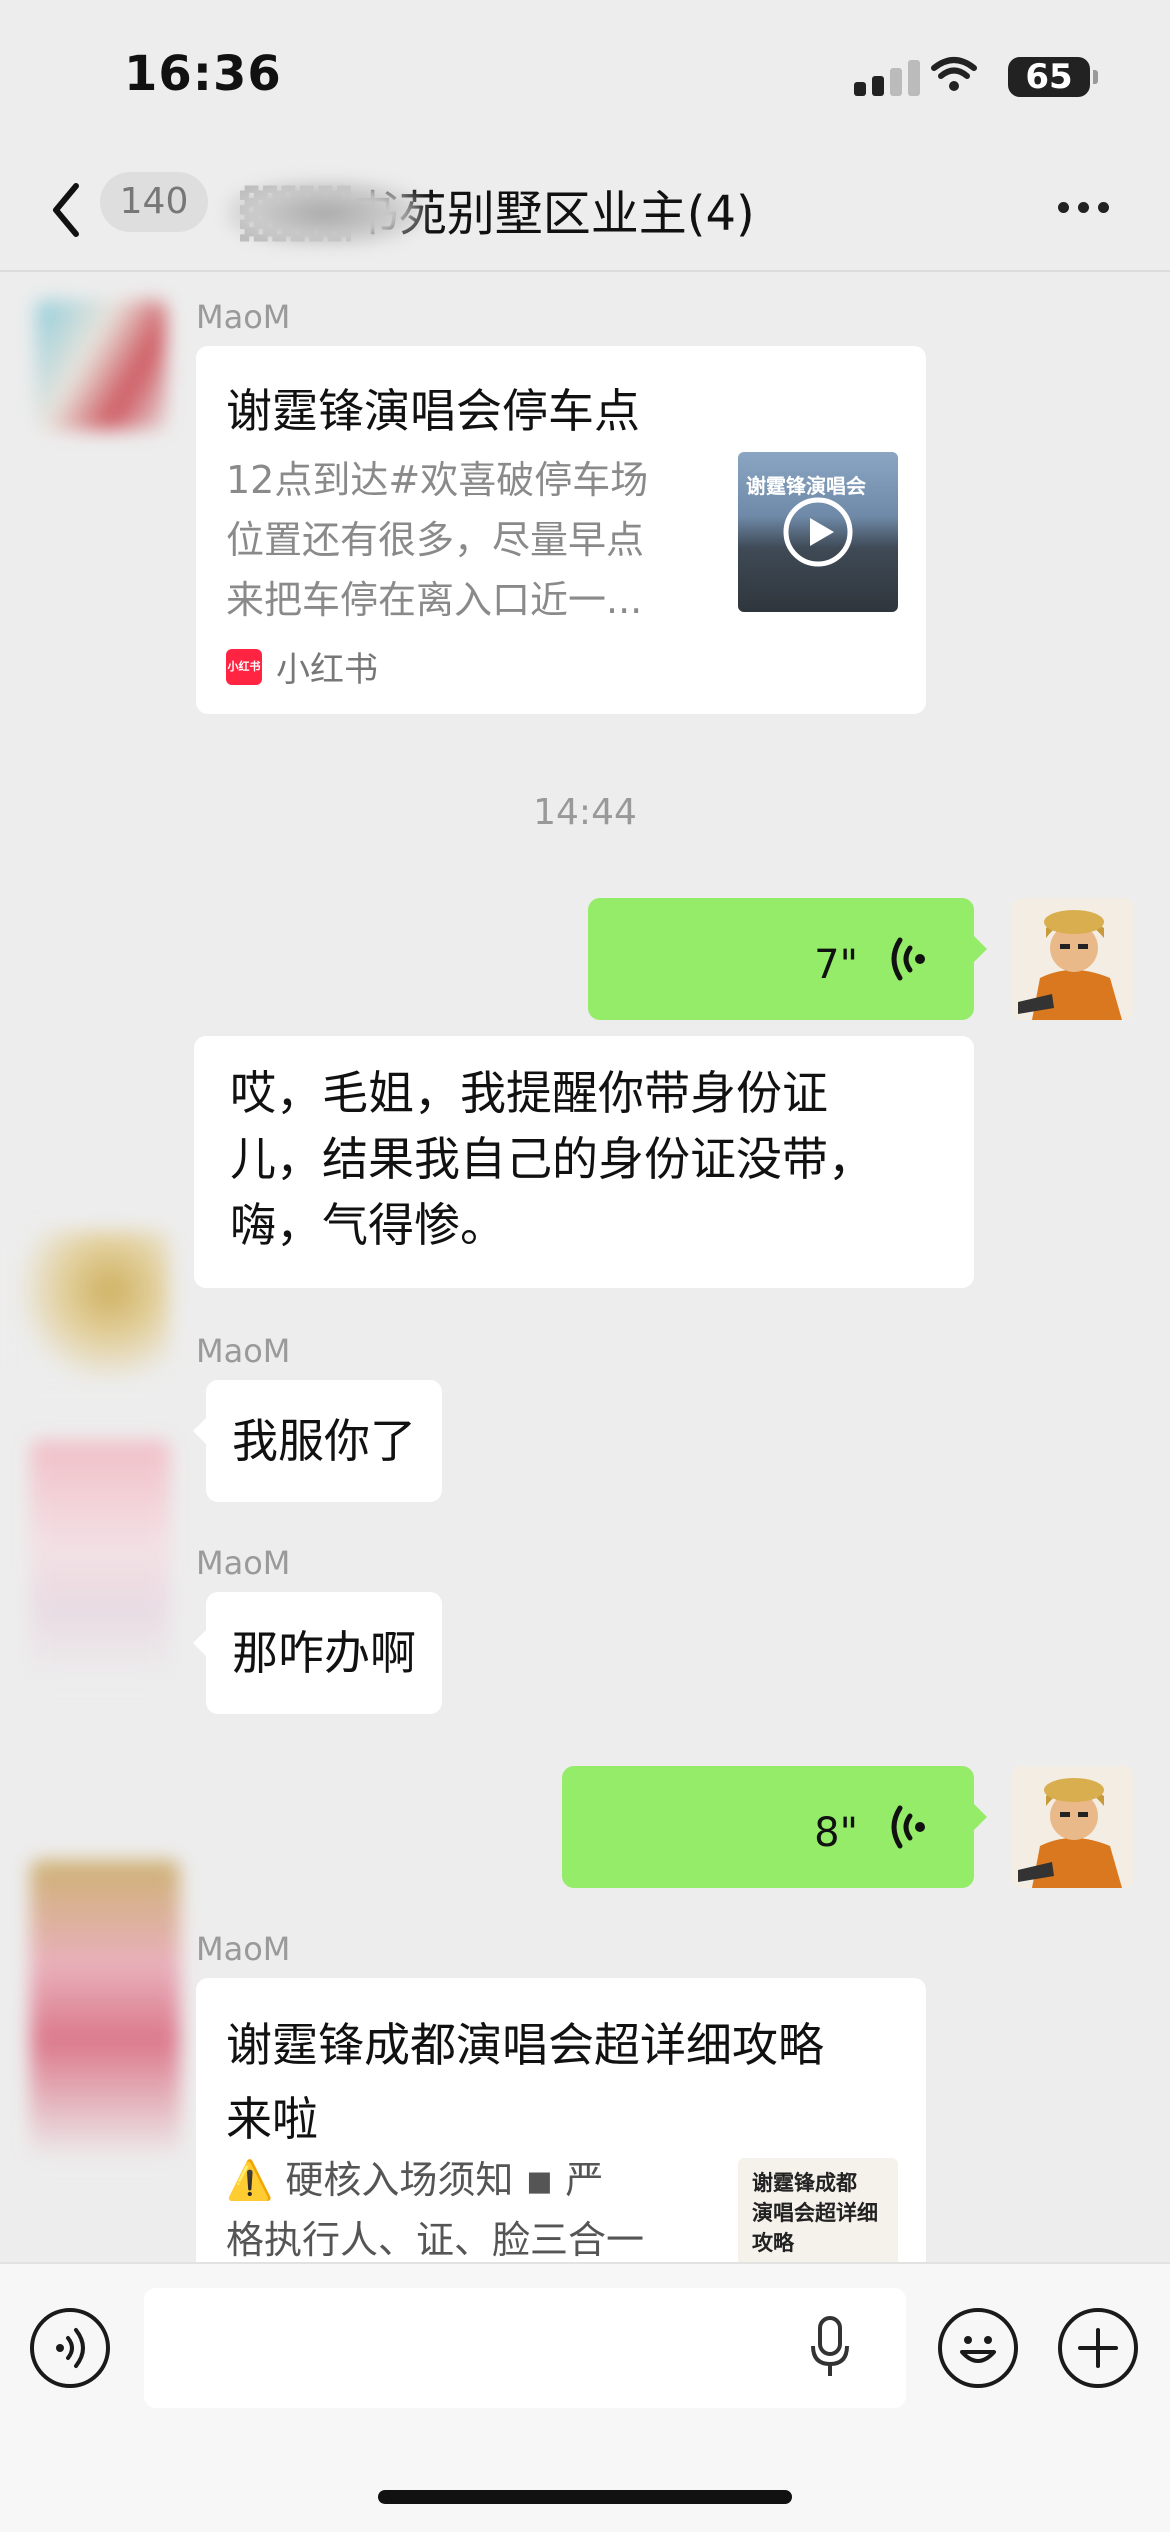  What do you see at coordinates (585, 75) in the screenshot?
I see `status-bar: 16:36 65` at bounding box center [585, 75].